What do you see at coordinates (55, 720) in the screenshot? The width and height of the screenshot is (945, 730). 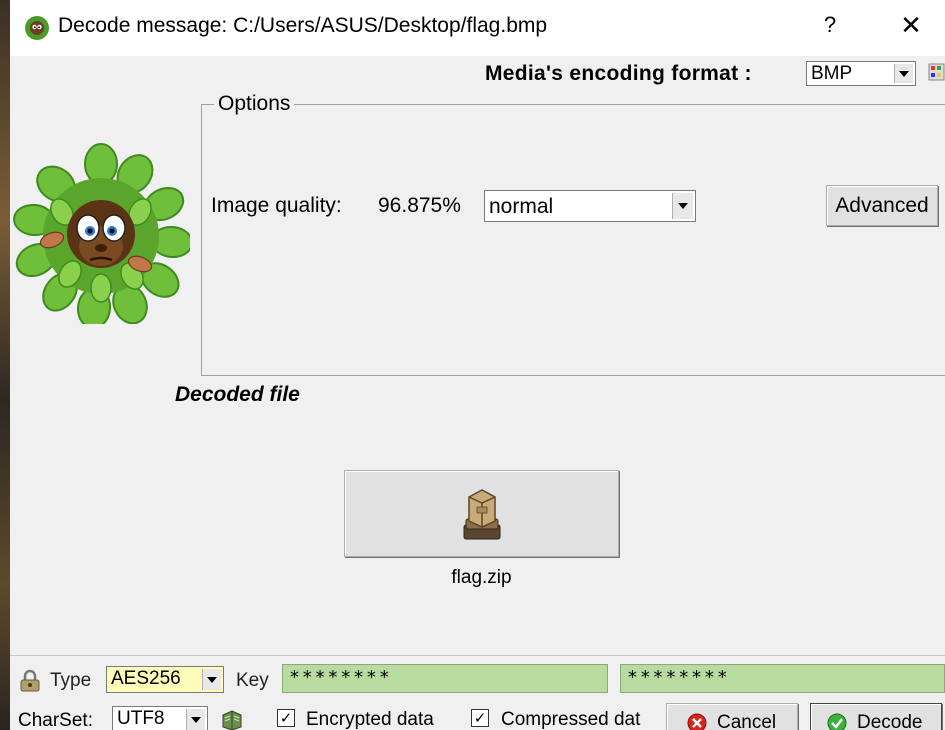 I see `charset-label: CharSet:` at bounding box center [55, 720].